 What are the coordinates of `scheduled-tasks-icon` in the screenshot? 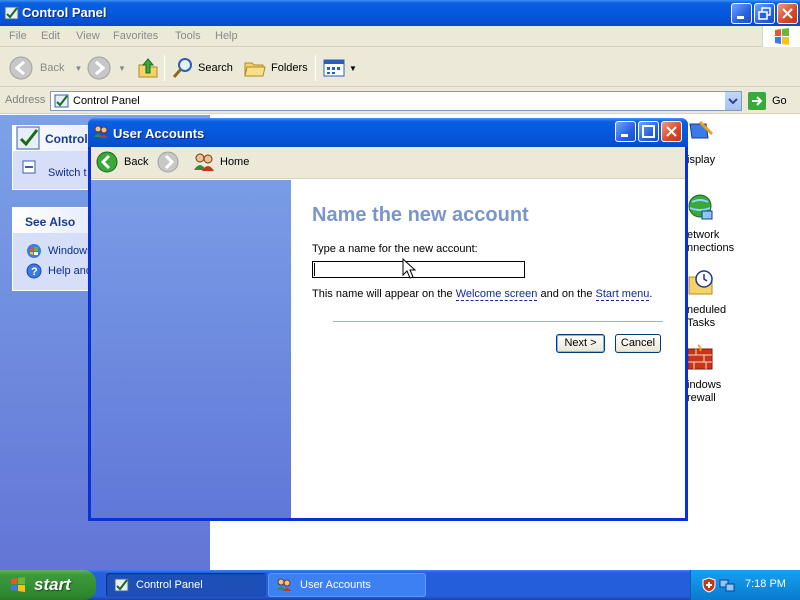 It's located at (700, 282).